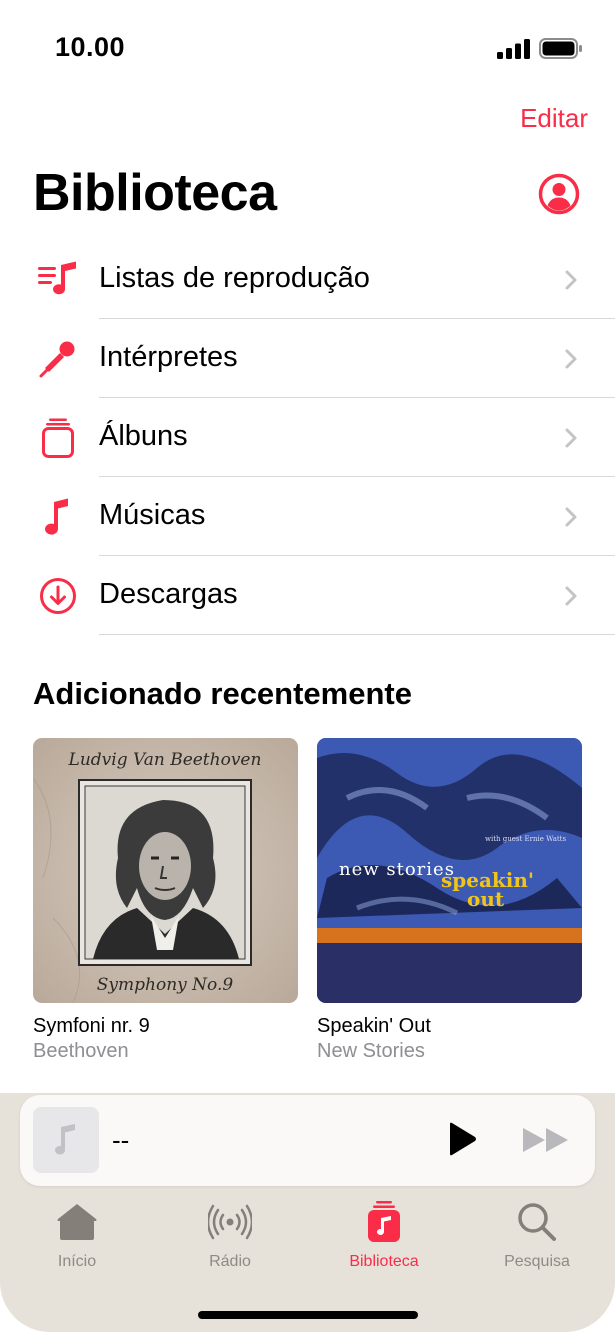 This screenshot has width=615, height=1332. What do you see at coordinates (537, 1261) in the screenshot?
I see `tab-label: Pesquisa` at bounding box center [537, 1261].